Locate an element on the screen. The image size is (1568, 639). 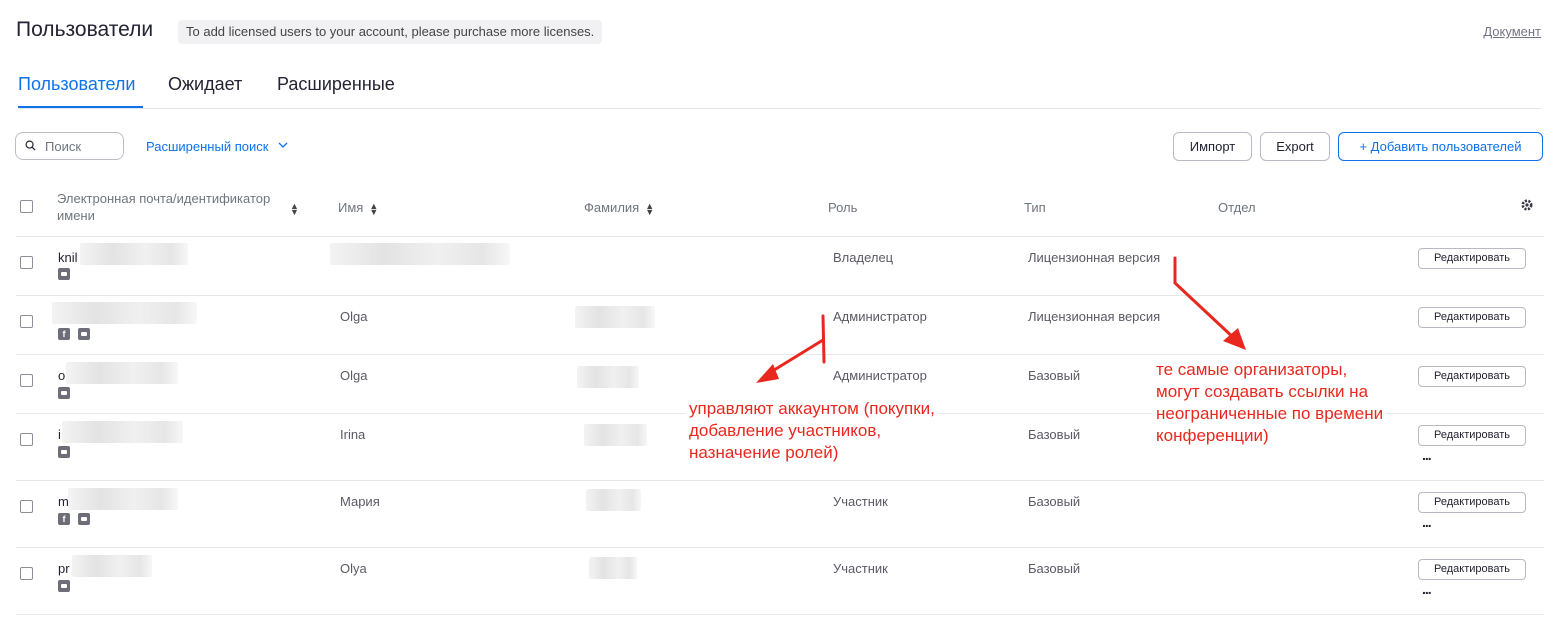
export-button: Export is located at coordinates (1295, 146).